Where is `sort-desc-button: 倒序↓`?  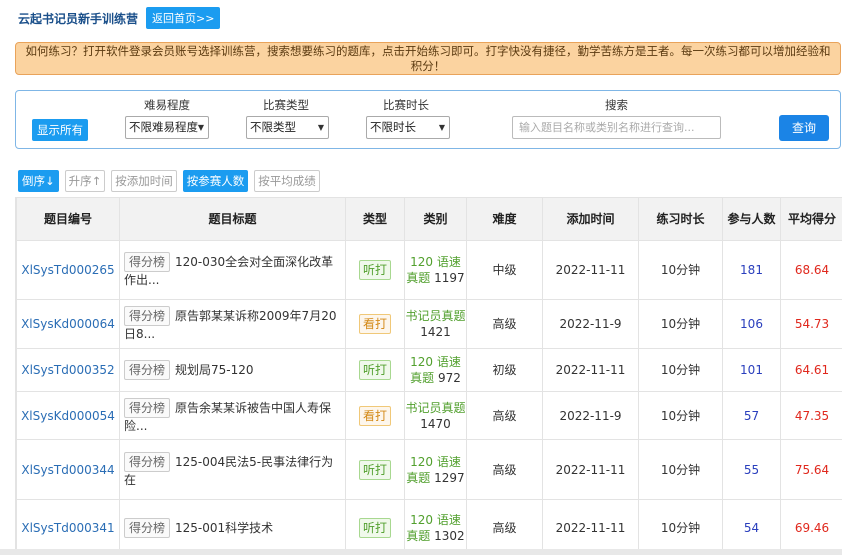 sort-desc-button: 倒序↓ is located at coordinates (38, 181).